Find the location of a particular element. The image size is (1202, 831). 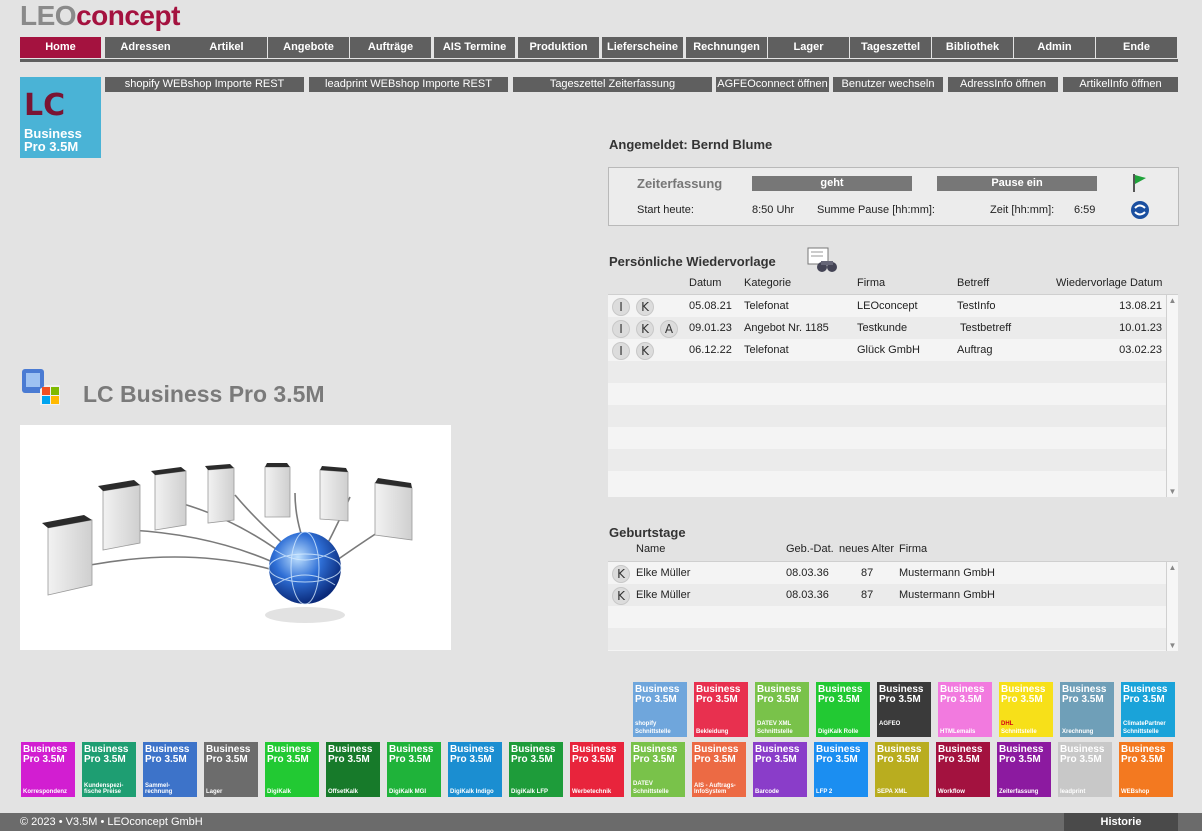

tile-label: Werbetechnik is located at coordinates (592, 792).